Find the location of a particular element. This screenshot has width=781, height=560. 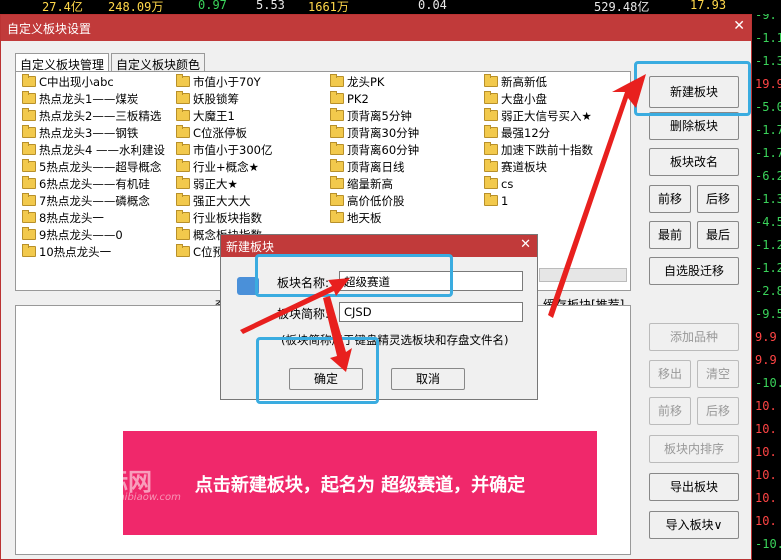

instruction-banner: 点击新建板块，起名为 超级赛道，并确定 is located at coordinates (360, 483).